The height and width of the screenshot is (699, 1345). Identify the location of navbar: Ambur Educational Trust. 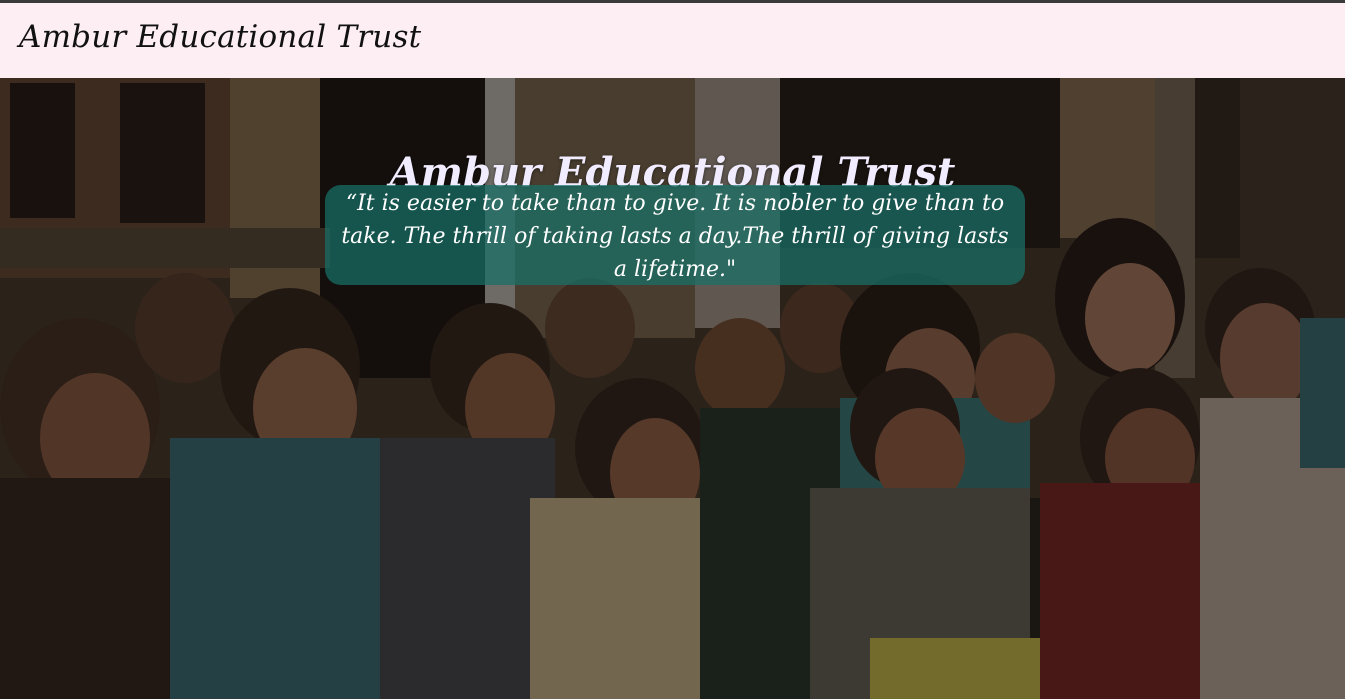
(672, 40).